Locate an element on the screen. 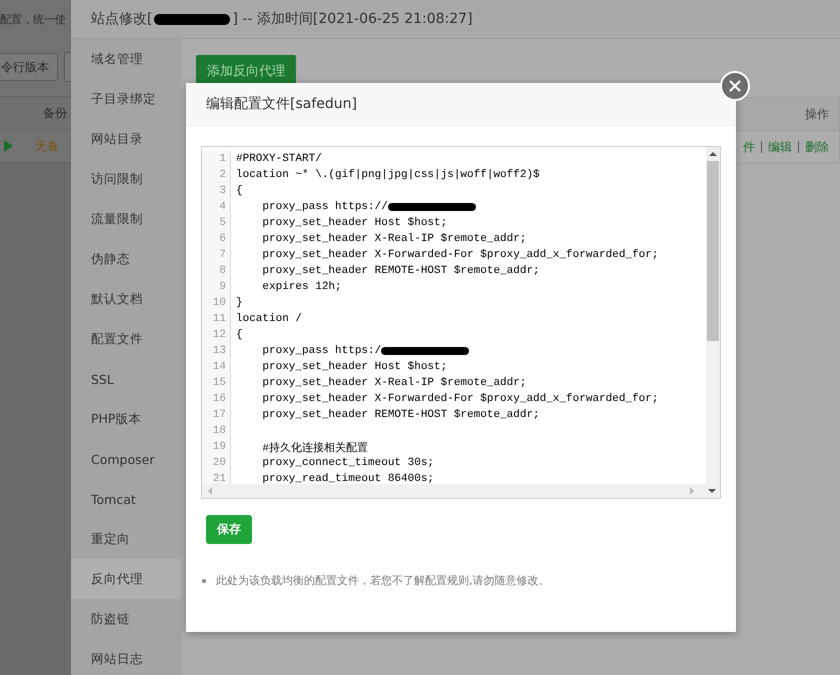  note-text: 此处为该负载均衡的配置文件，若您不了解配置规则,请勿随意修改。 is located at coordinates (383, 580).